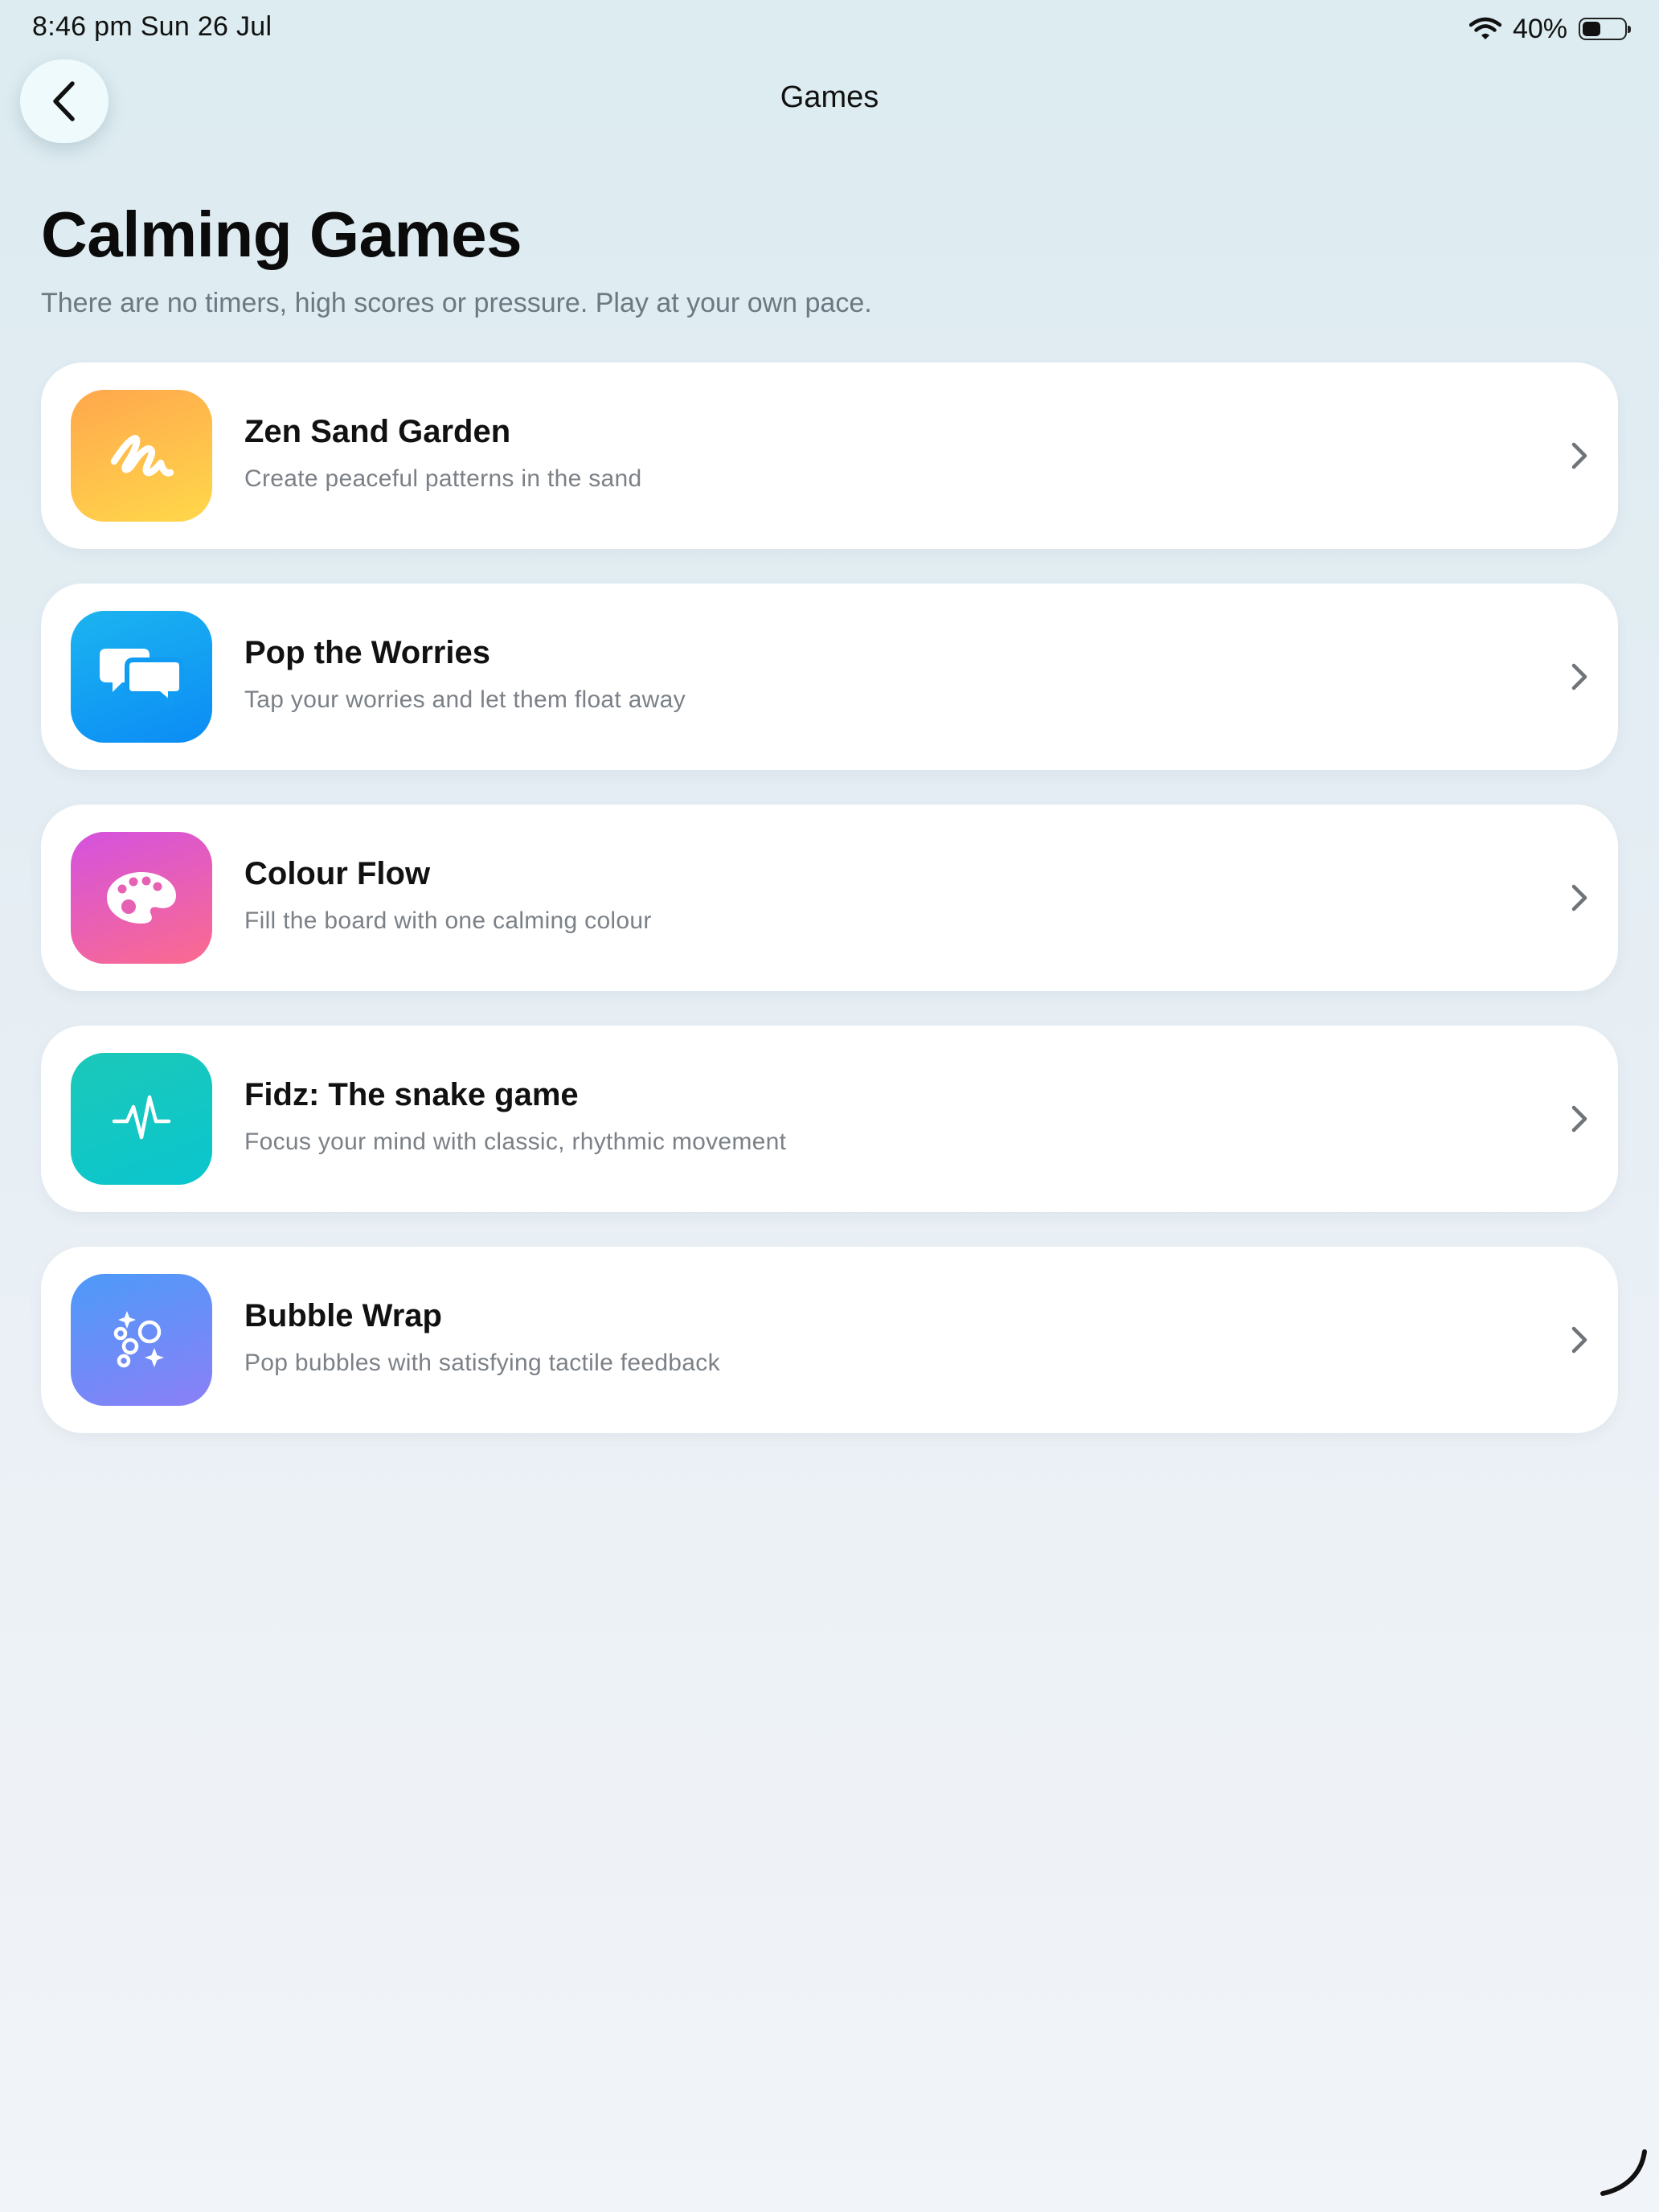 The width and height of the screenshot is (1659, 2212). Describe the element at coordinates (1539, 28) in the screenshot. I see `battery-percentage: 40%` at that location.